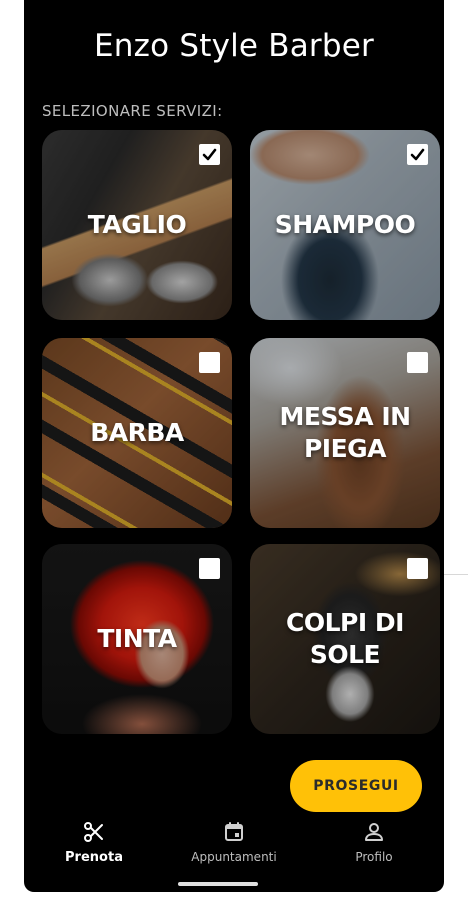 This screenshot has height=900, width=468. What do you see at coordinates (93, 832) in the screenshot?
I see `scissors-icon` at bounding box center [93, 832].